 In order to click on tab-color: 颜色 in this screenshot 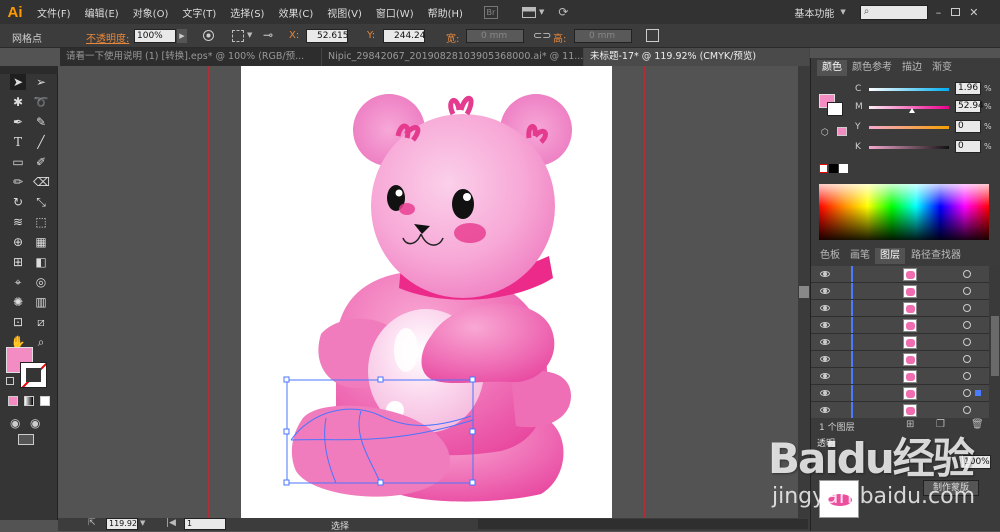, I will do `click(832, 68)`.